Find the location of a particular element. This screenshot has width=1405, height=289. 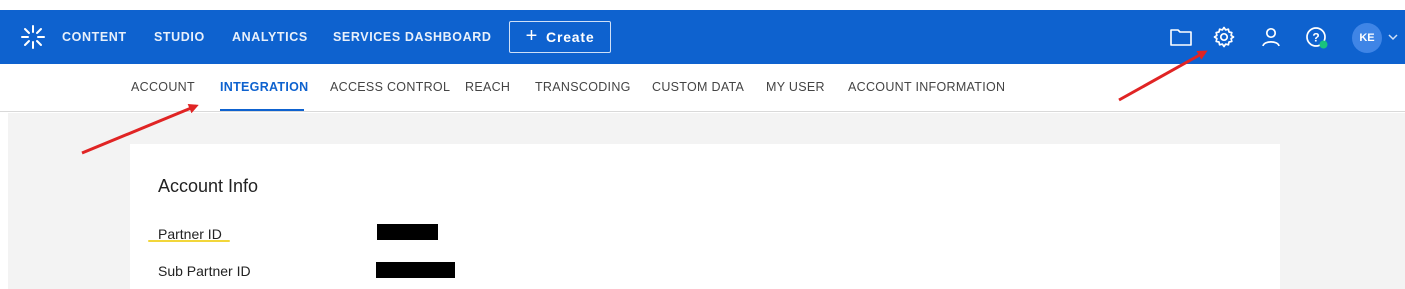

nav-content: CONTENT is located at coordinates (94, 37).